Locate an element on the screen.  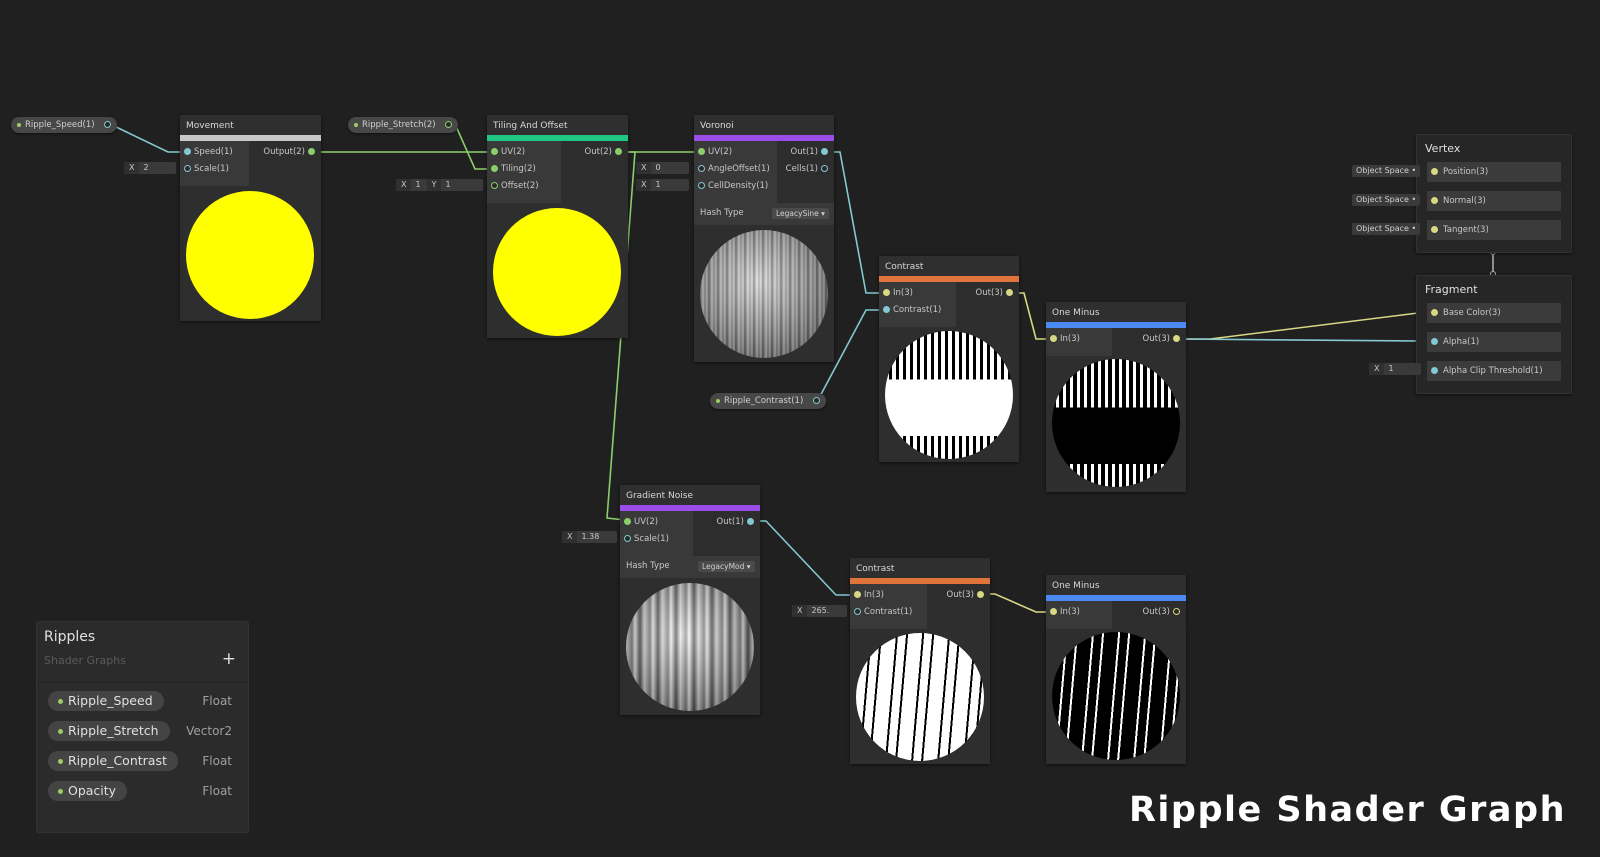
tiling-offset-field: X1Y1 is located at coordinates (439, 185).